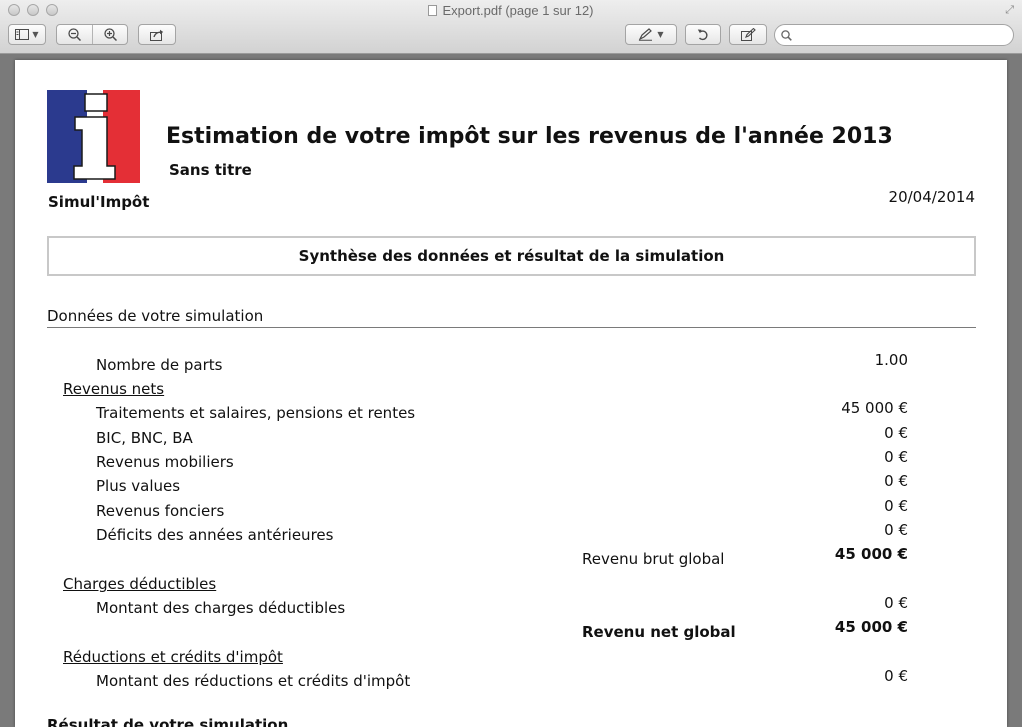  What do you see at coordinates (511, 317) in the screenshot?
I see `data-section-heading: Données de votre simulation` at bounding box center [511, 317].